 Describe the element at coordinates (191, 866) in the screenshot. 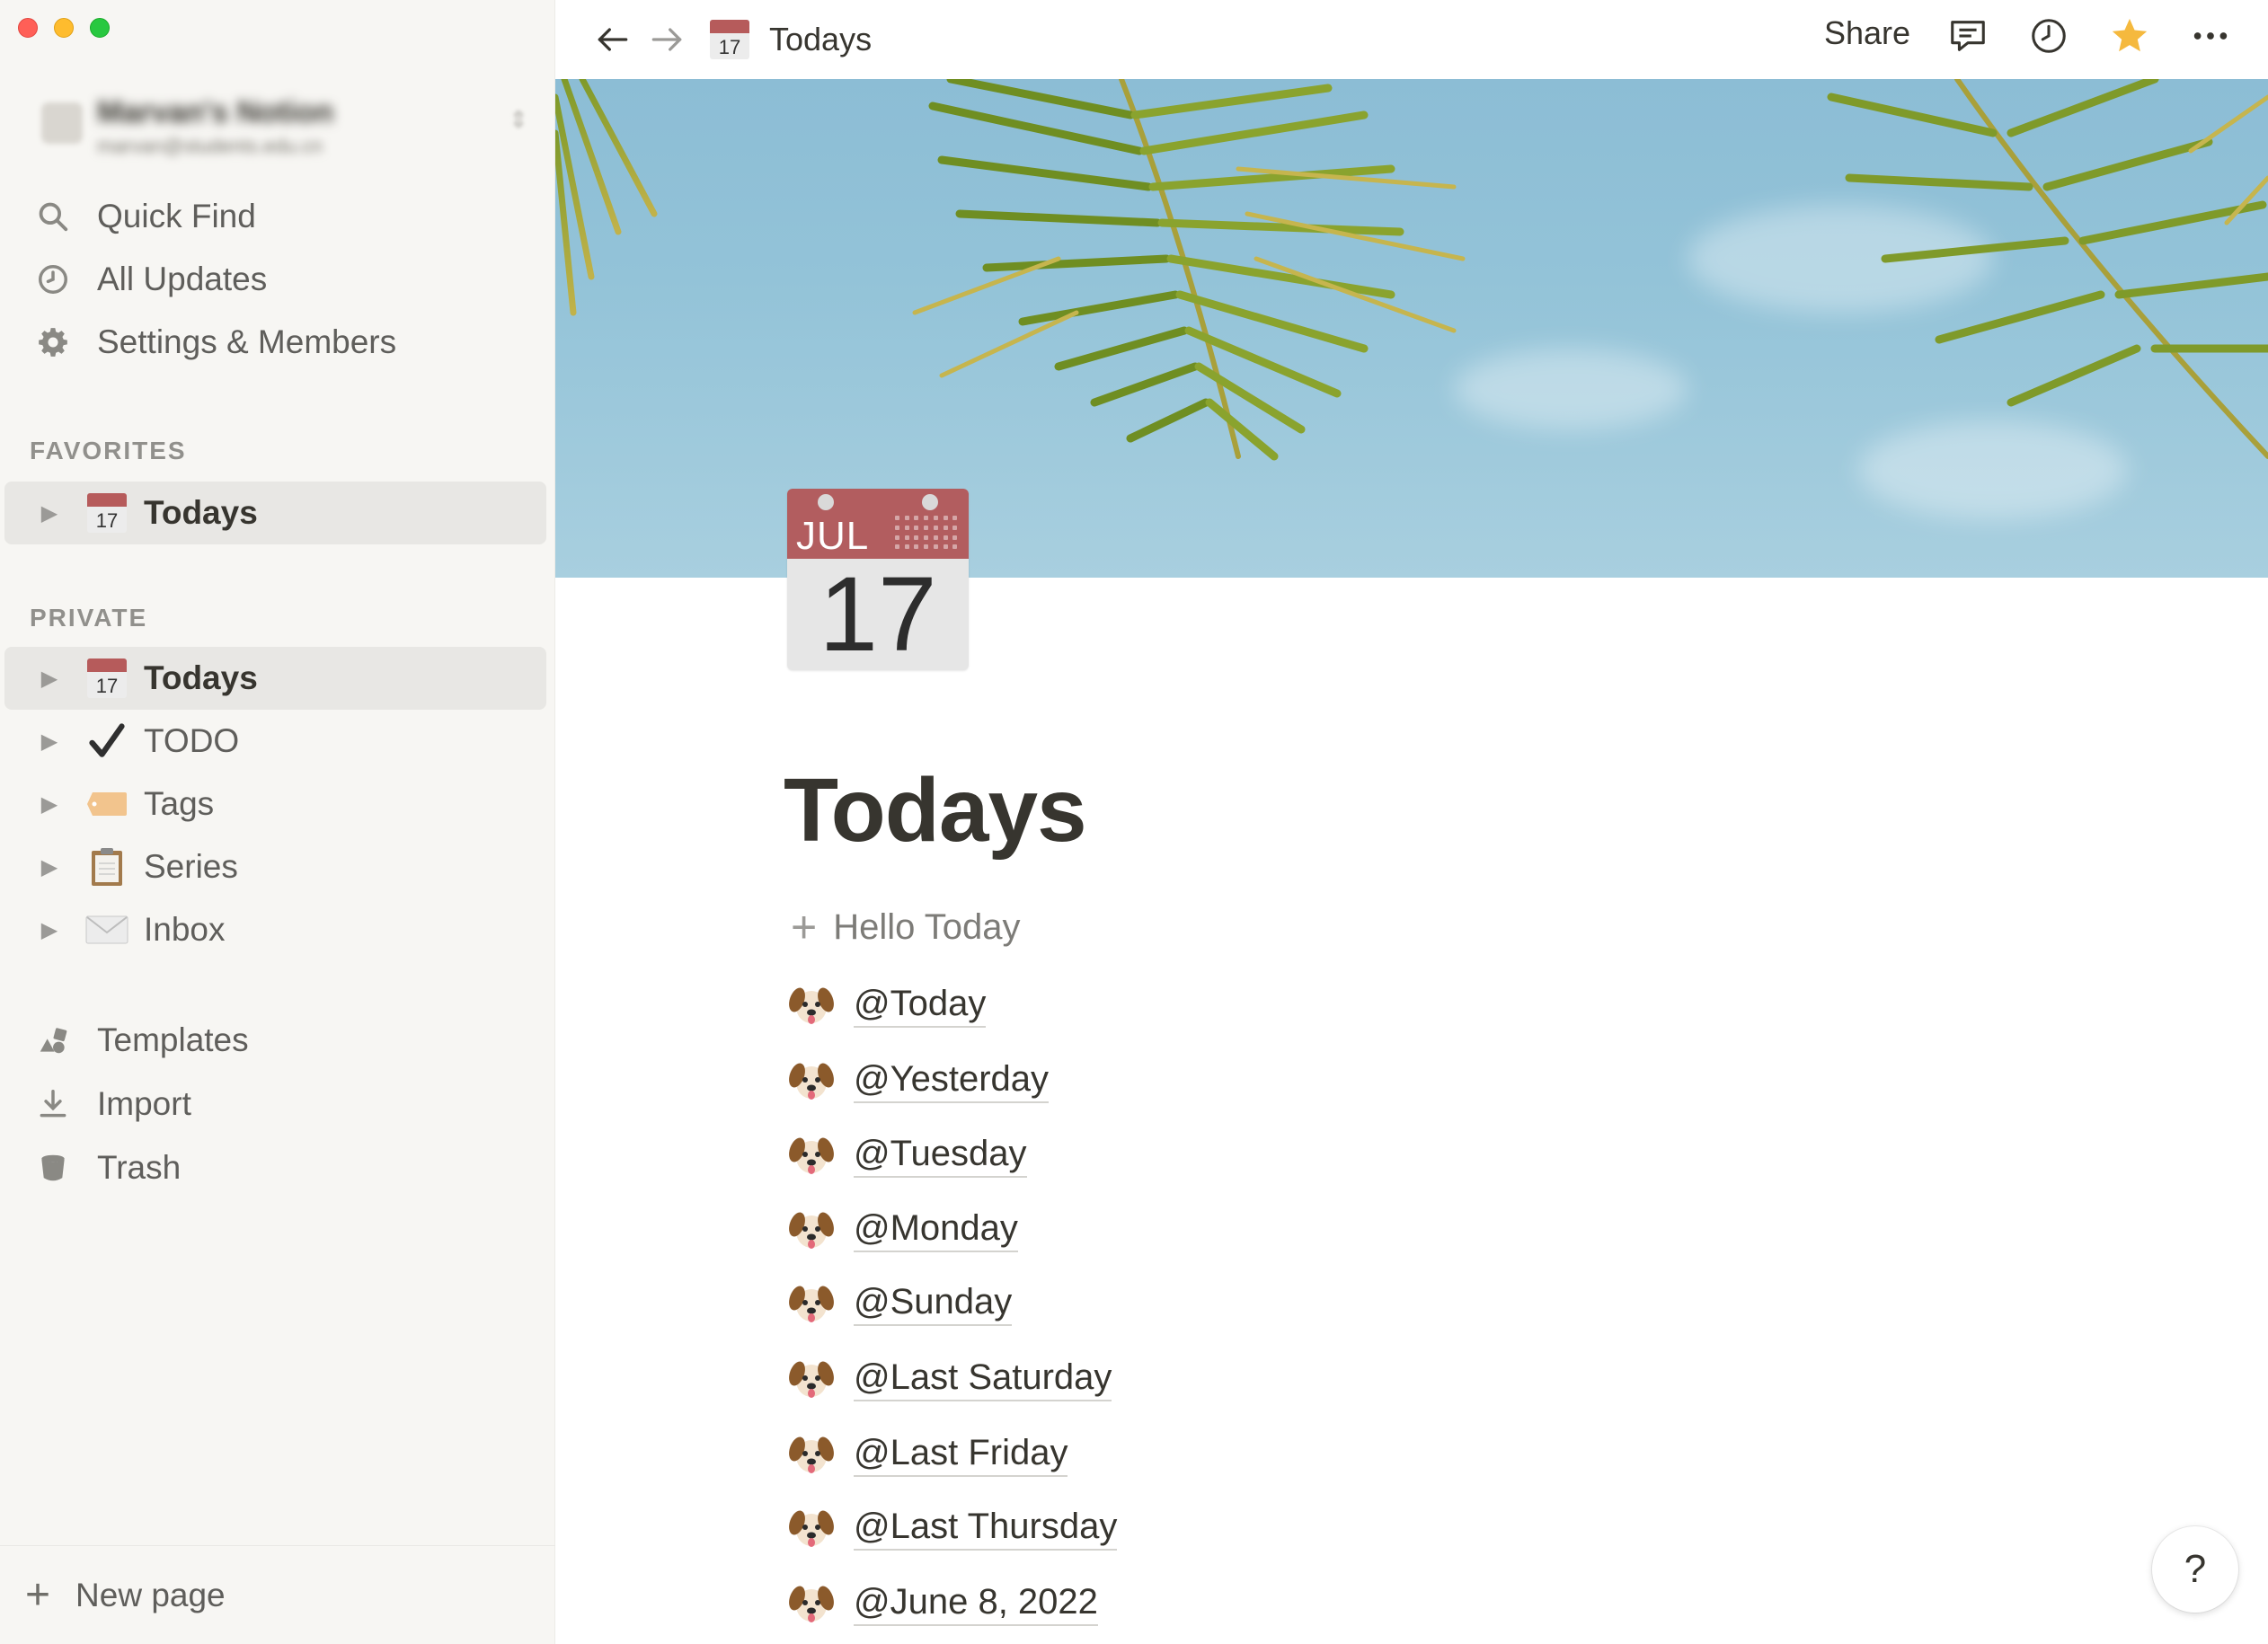

I see `sidebar-page-label: Series` at that location.